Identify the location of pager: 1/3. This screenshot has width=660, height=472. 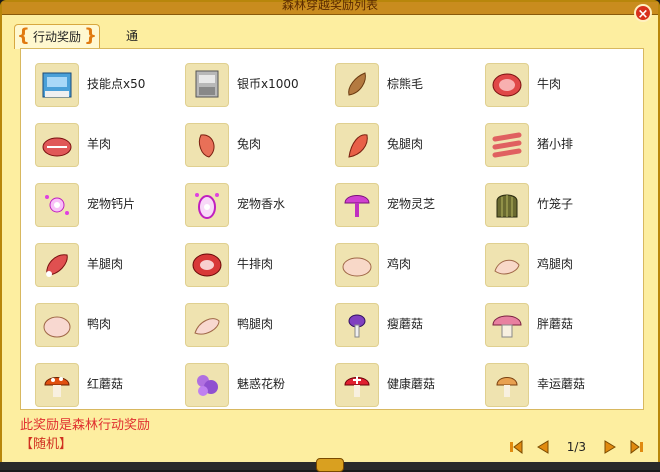
(576, 447).